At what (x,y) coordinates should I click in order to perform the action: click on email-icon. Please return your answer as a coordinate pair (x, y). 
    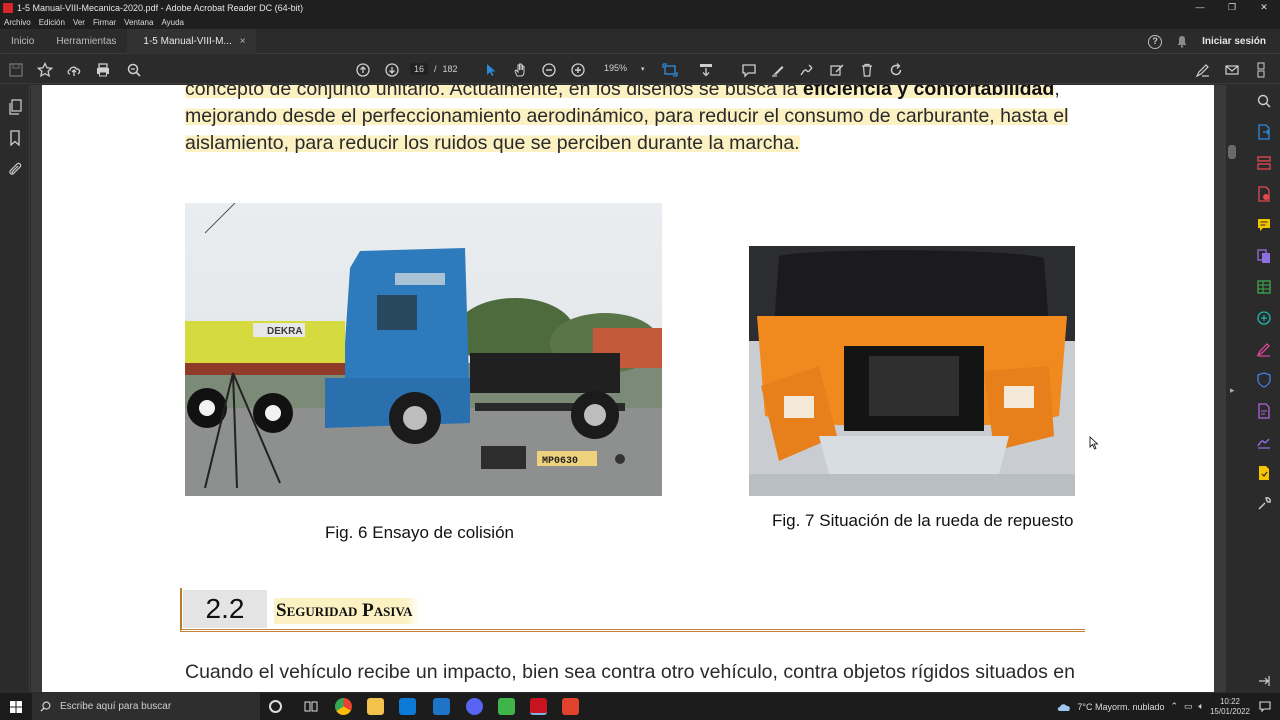
    Looking at the image, I should click on (1232, 69).